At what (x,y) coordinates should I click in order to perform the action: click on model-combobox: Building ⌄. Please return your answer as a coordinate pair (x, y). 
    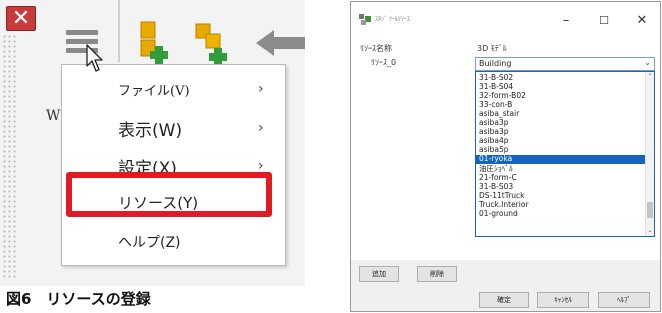
    Looking at the image, I should click on (565, 64).